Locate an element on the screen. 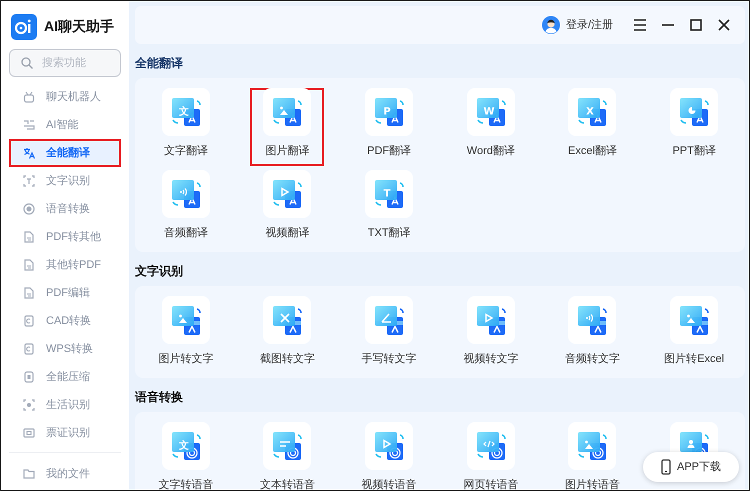 The image size is (750, 491). feature-tile: 视频转语音 is located at coordinates (389, 456).